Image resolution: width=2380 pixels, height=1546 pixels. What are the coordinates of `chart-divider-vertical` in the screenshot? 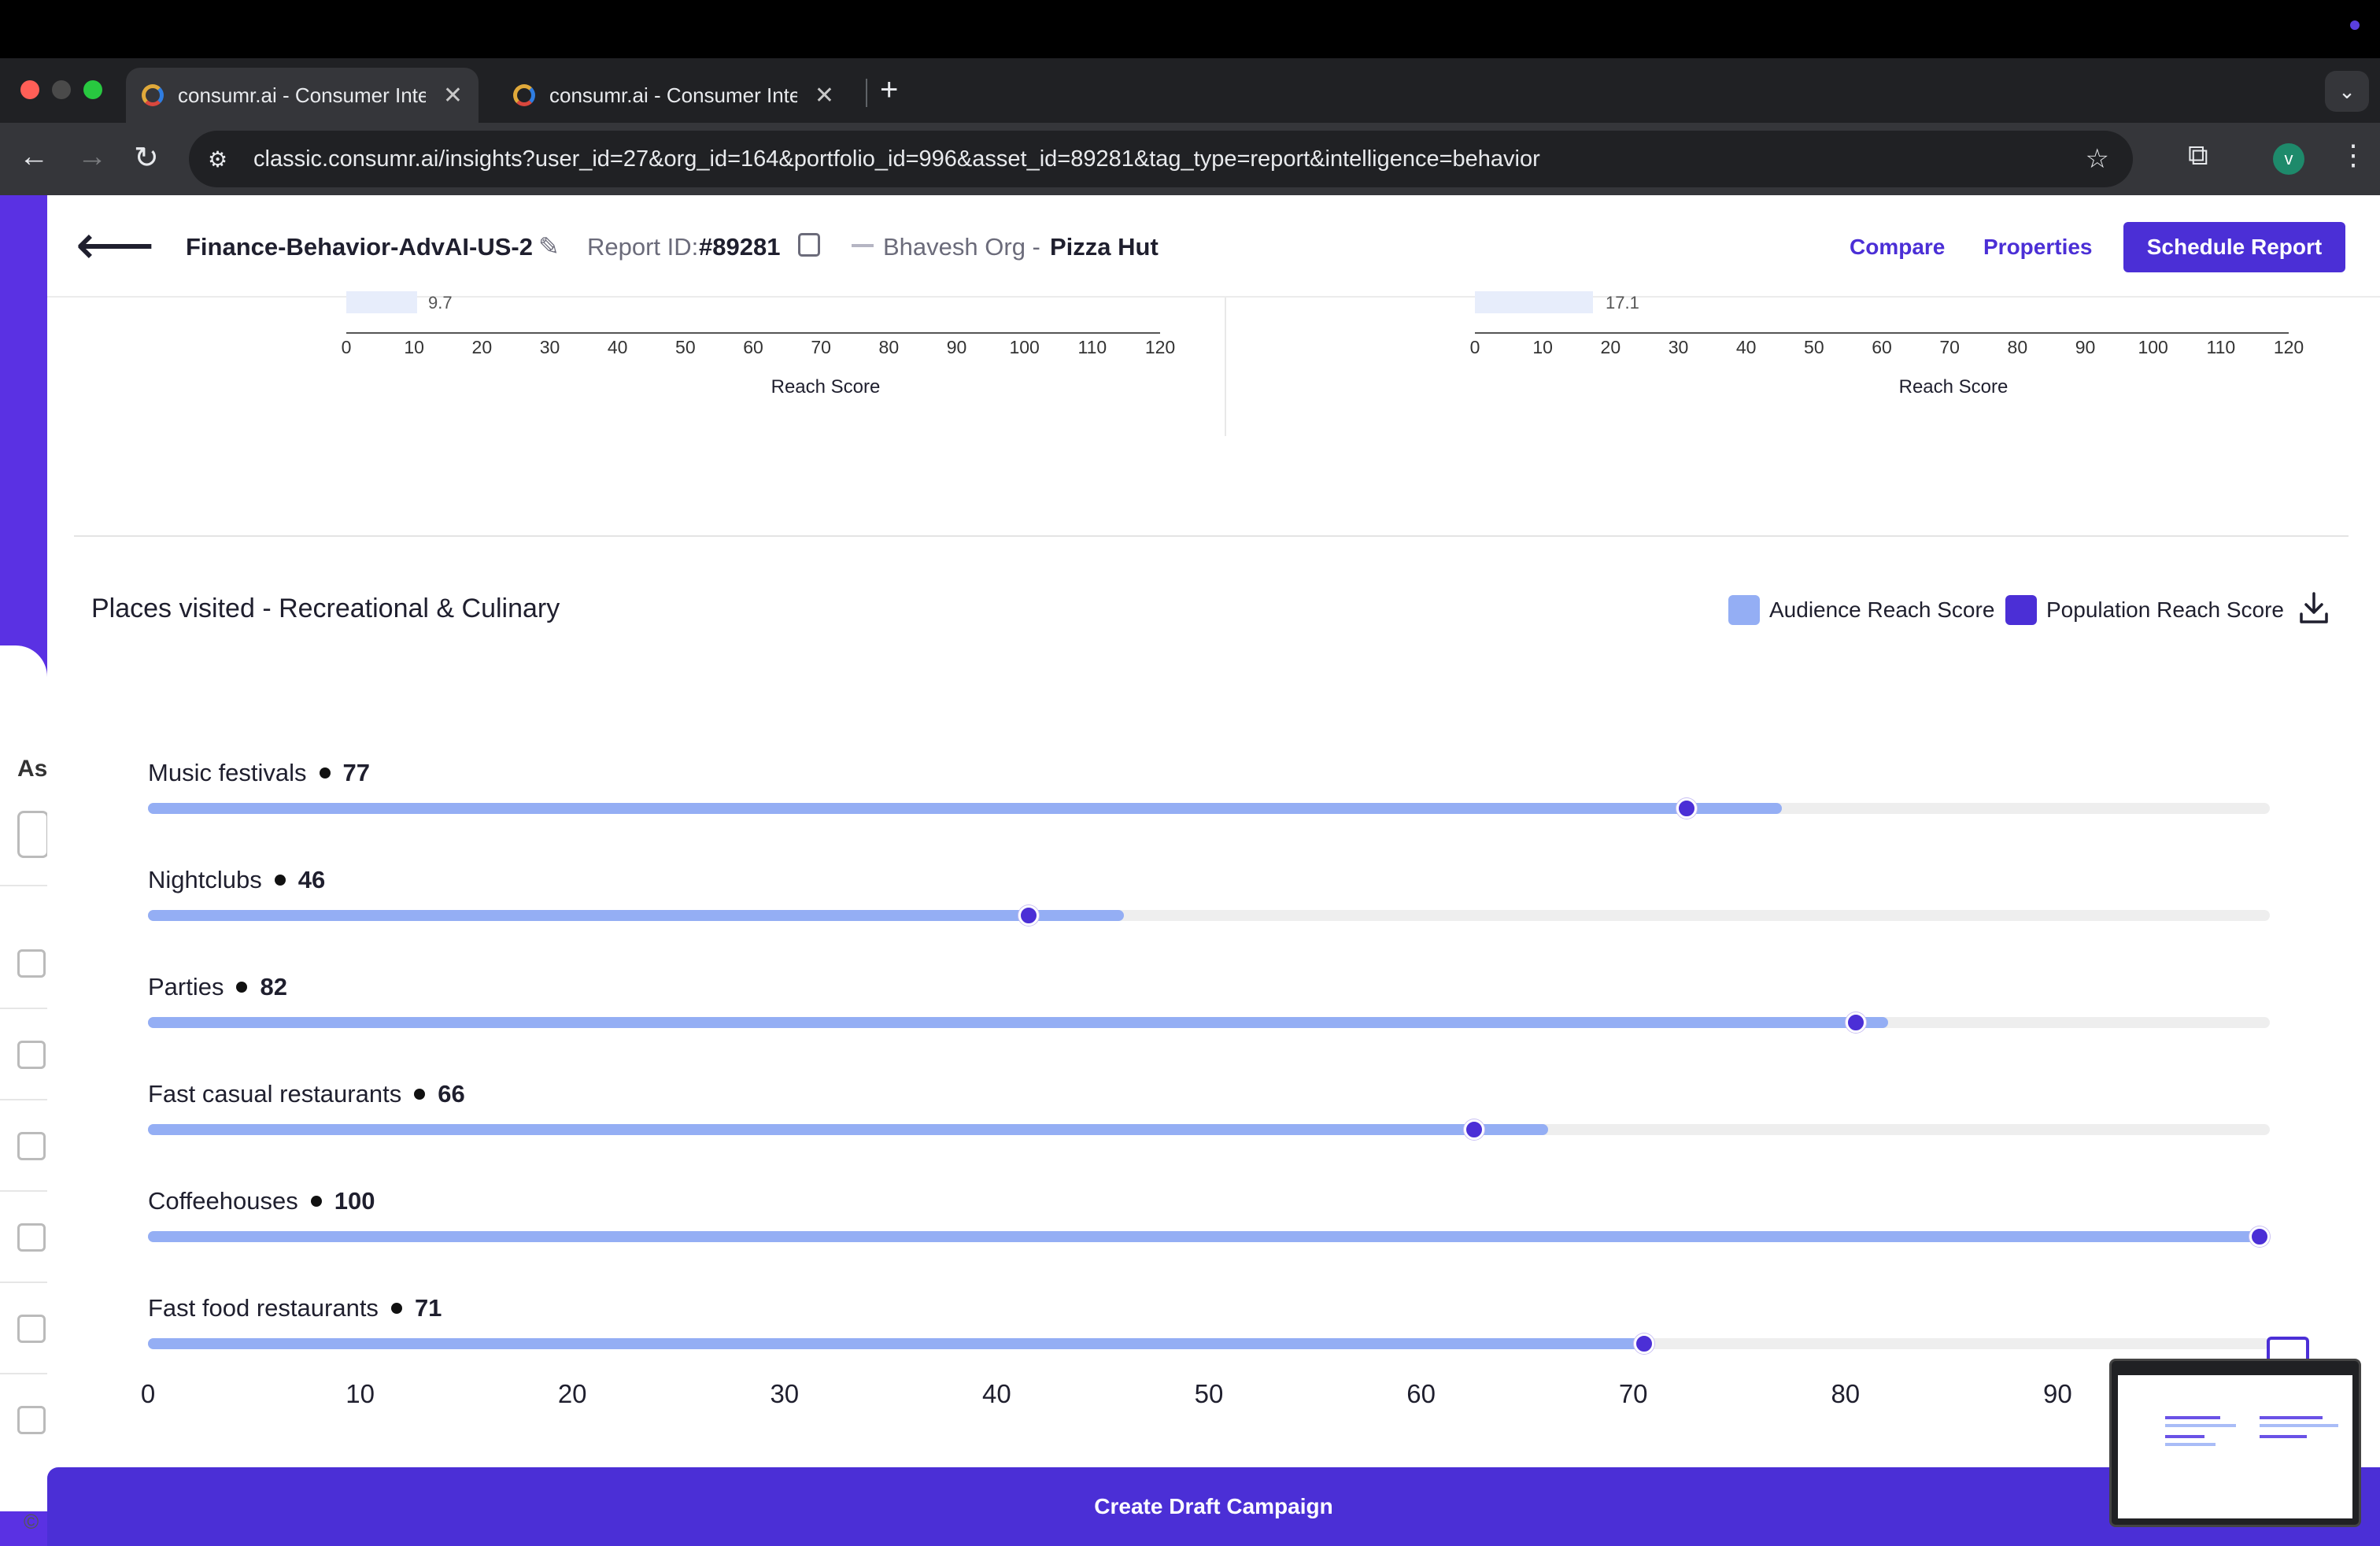 It's located at (1225, 367).